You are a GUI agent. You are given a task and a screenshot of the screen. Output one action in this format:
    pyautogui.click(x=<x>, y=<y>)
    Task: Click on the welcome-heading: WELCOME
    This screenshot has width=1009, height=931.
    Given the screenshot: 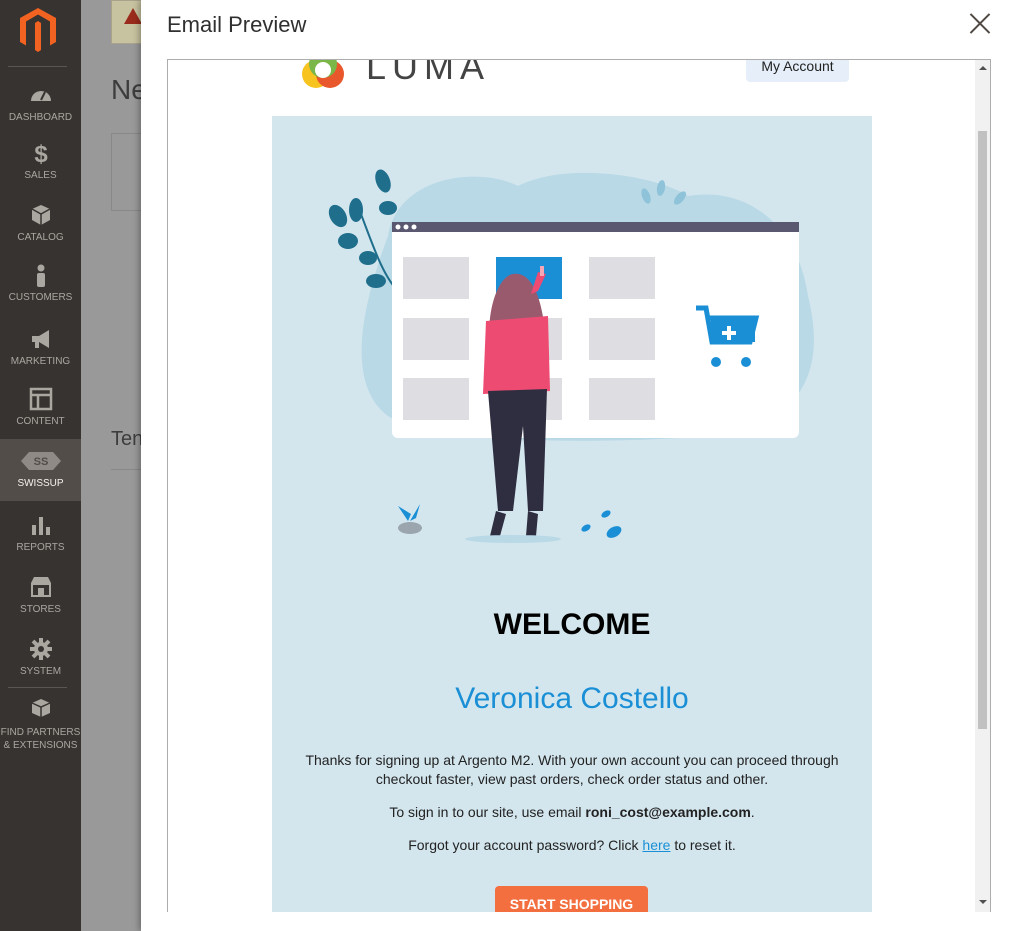 What is the action you would take?
    pyautogui.click(x=572, y=624)
    